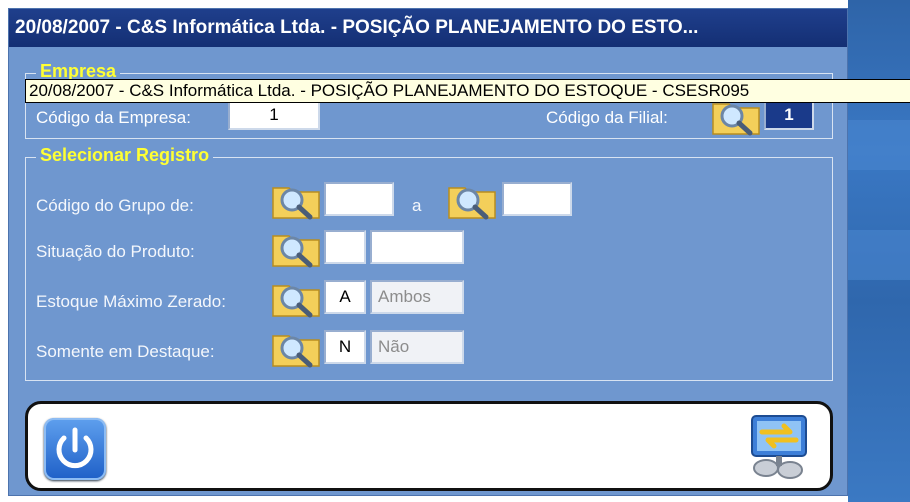 This screenshot has height=502, width=910. Describe the element at coordinates (296, 200) in the screenshot. I see `grupo-from-lookup-icon` at that location.